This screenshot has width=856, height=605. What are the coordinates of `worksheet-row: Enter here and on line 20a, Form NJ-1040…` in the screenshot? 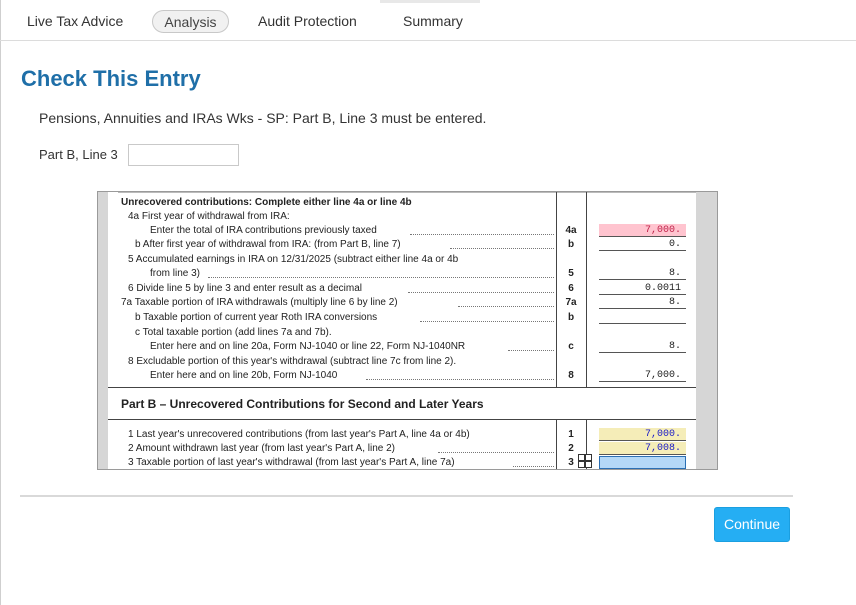 It's located at (402, 347).